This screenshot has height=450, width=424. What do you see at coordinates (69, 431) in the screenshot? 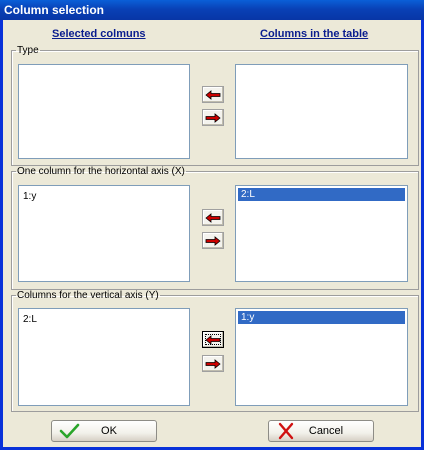
I see `check-icon` at bounding box center [69, 431].